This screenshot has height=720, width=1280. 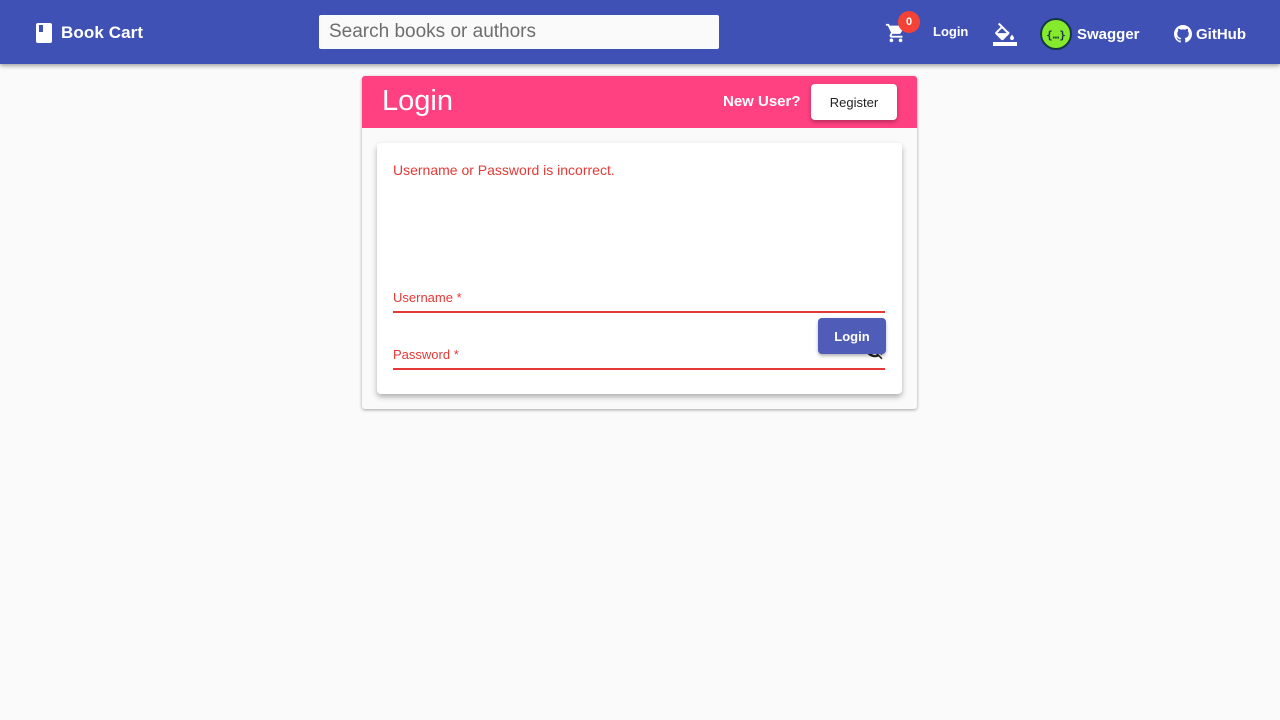 I want to click on password-field, so click(x=641, y=352).